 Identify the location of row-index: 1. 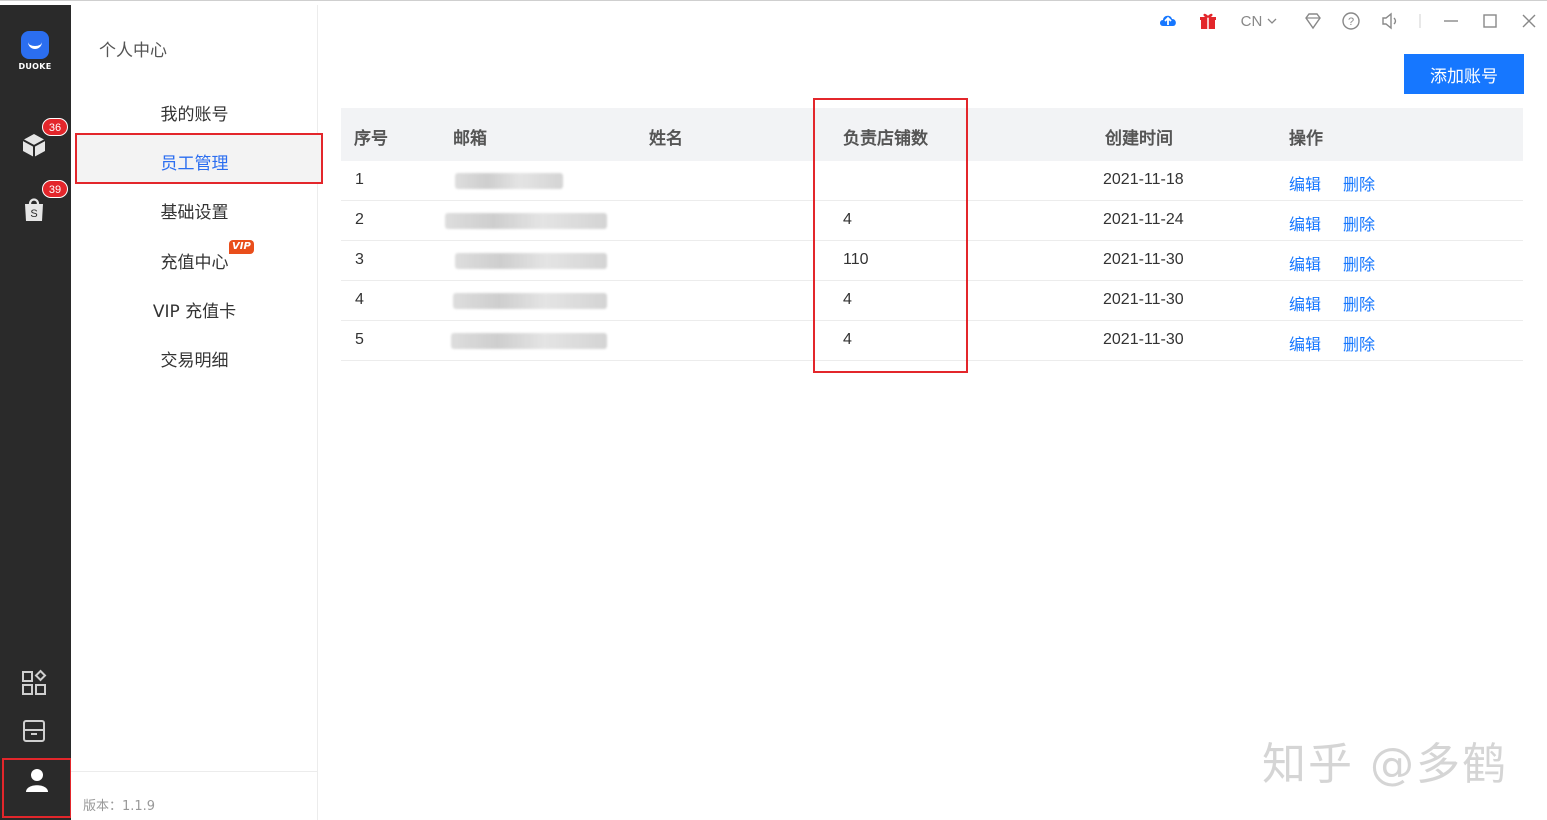
(359, 179).